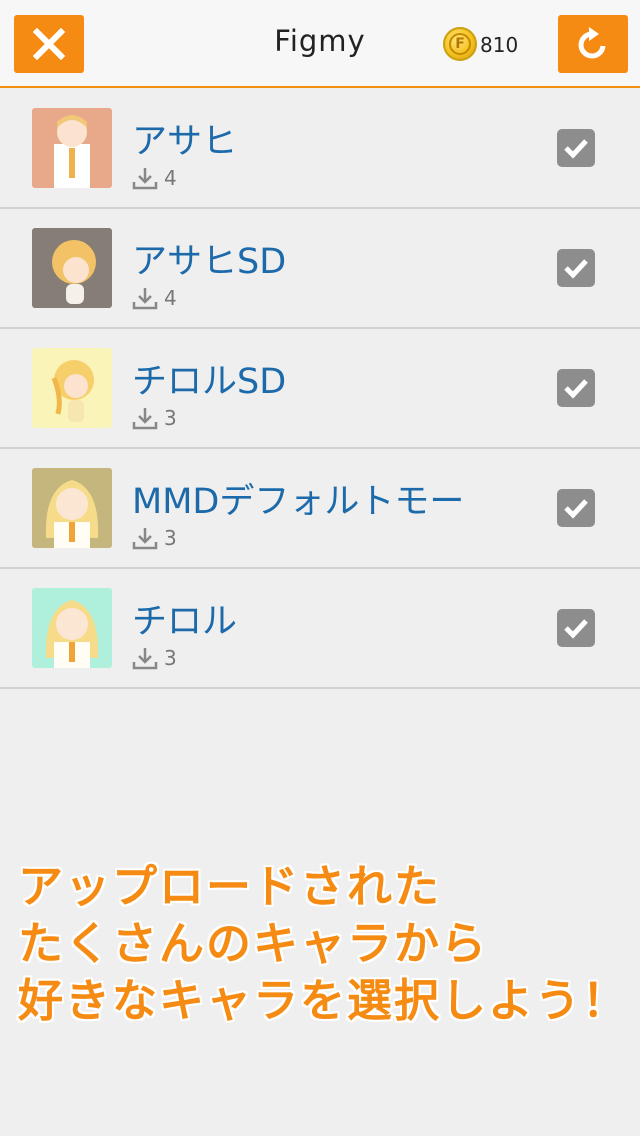 This screenshot has width=640, height=1136. Describe the element at coordinates (253, 943) in the screenshot. I see `promo-line: たくさんのキャラから` at that location.